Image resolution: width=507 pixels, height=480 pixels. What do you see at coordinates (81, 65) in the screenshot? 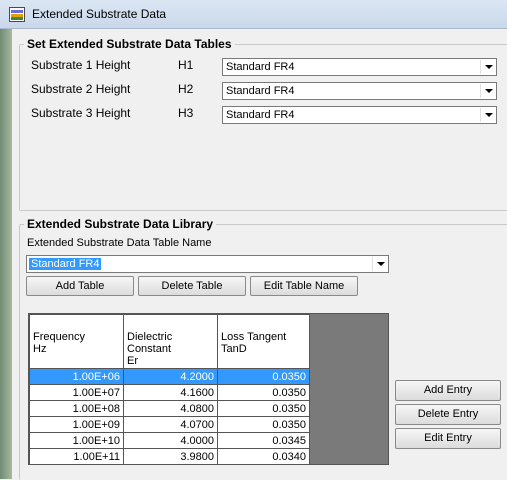
I see `substrate-1-label: Substrate 1 Height` at bounding box center [81, 65].